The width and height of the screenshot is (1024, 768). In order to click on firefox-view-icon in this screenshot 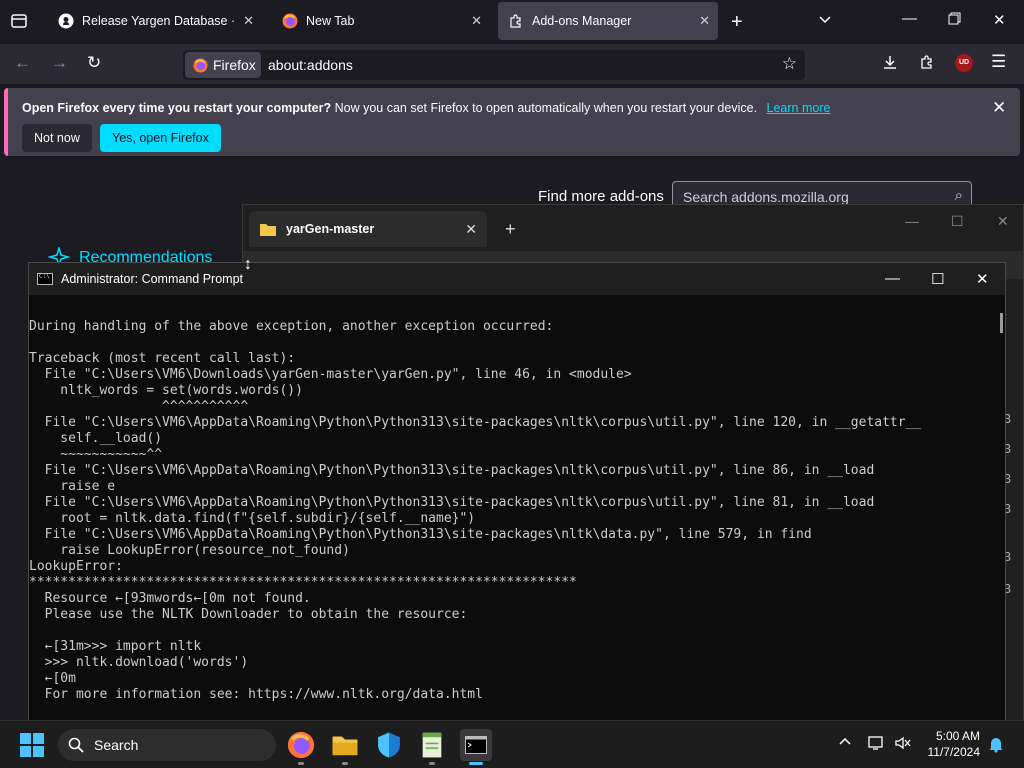, I will do `click(19, 23)`.